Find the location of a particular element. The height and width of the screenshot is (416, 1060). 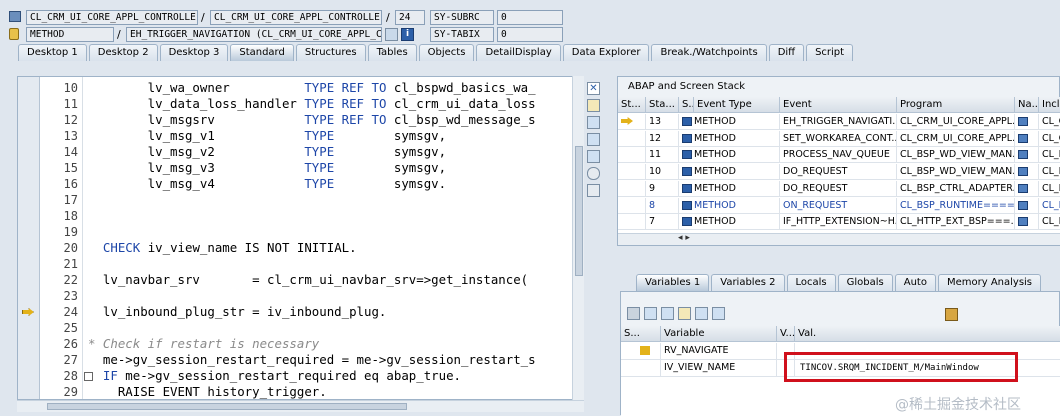

stack-column-header: Event Type is located at coordinates (737, 105).